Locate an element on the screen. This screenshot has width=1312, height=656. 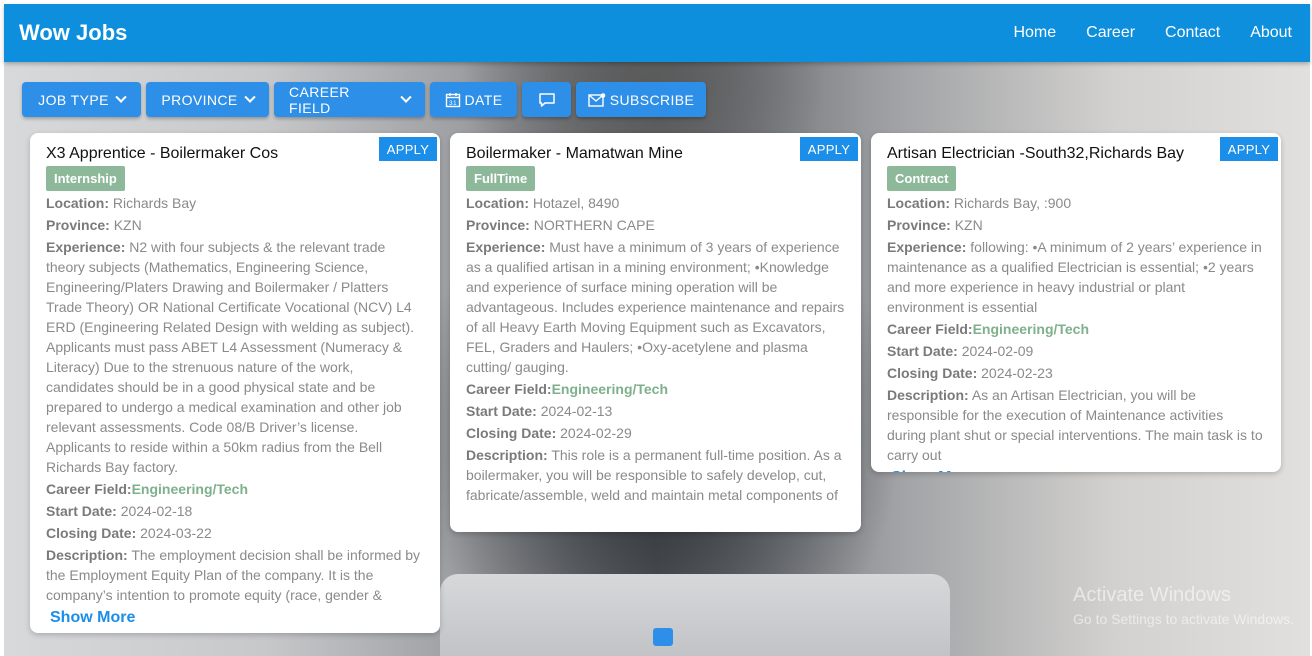
job-type-badge: Internship is located at coordinates (85, 178).